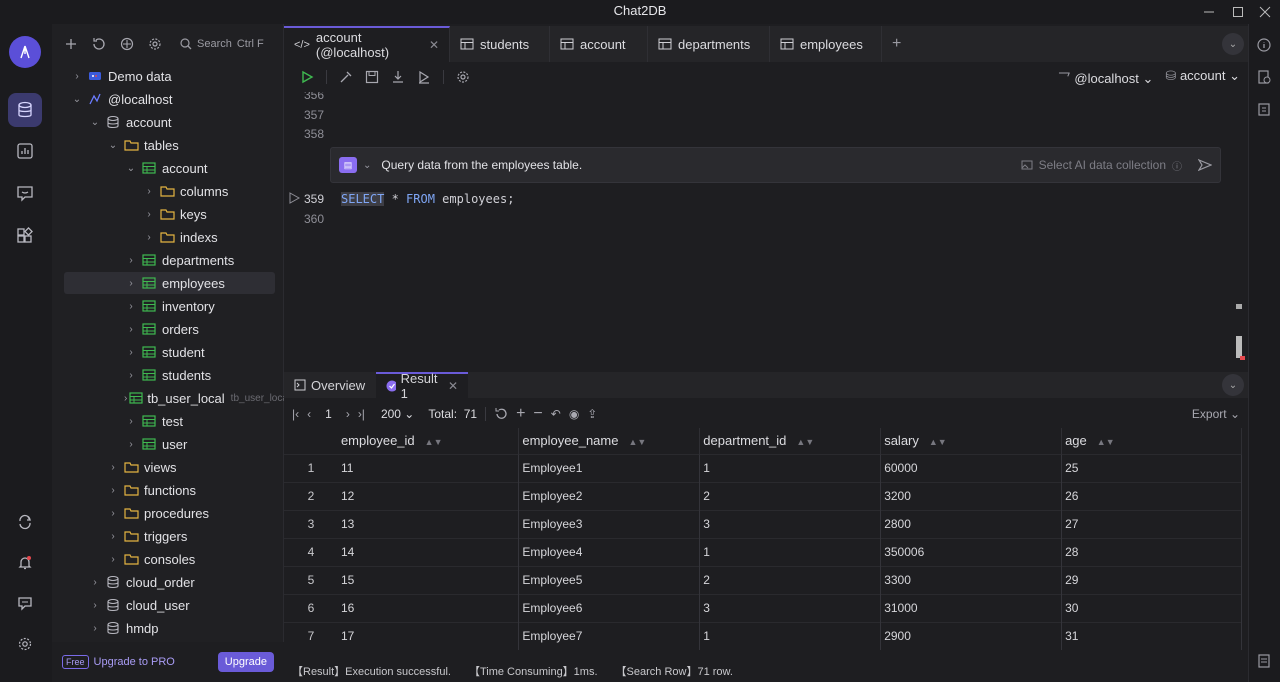  I want to click on submit-icon: ⇪, so click(592, 414).